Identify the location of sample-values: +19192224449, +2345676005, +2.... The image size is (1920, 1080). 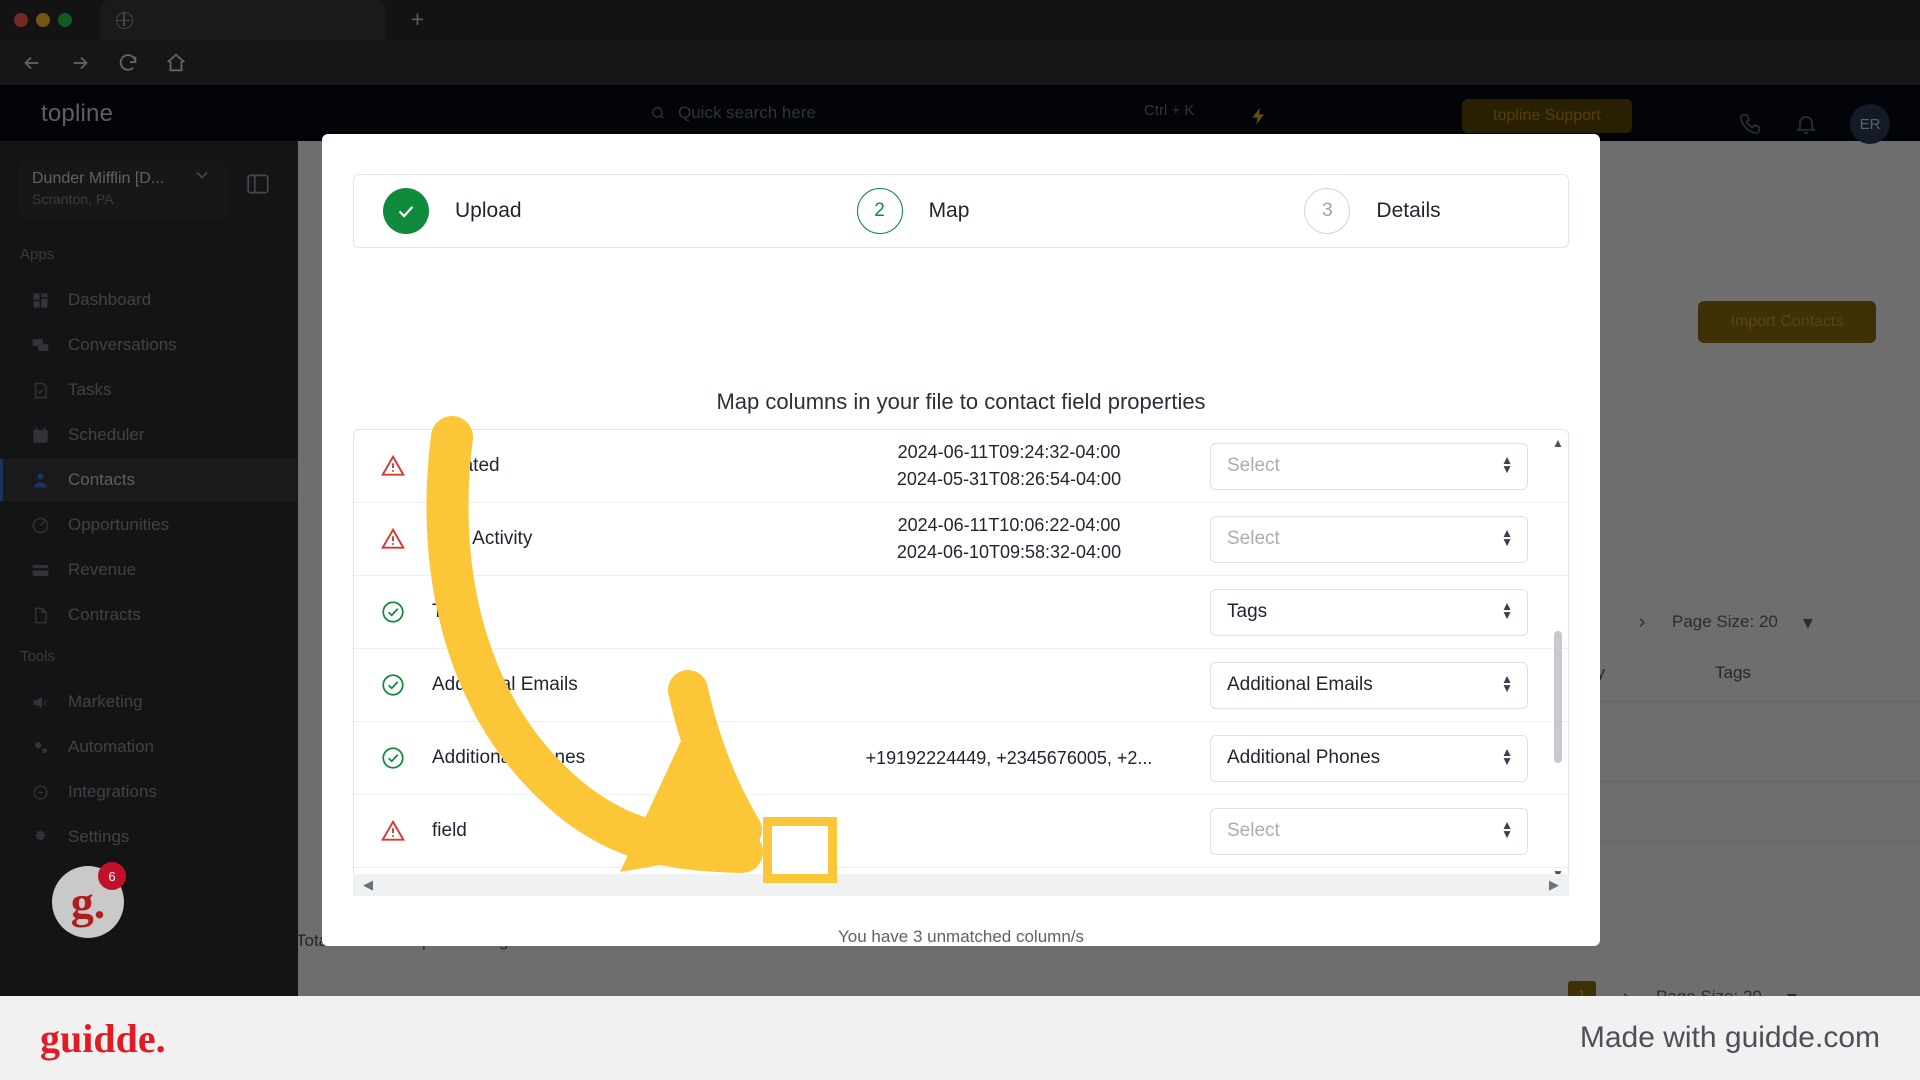
(1009, 757).